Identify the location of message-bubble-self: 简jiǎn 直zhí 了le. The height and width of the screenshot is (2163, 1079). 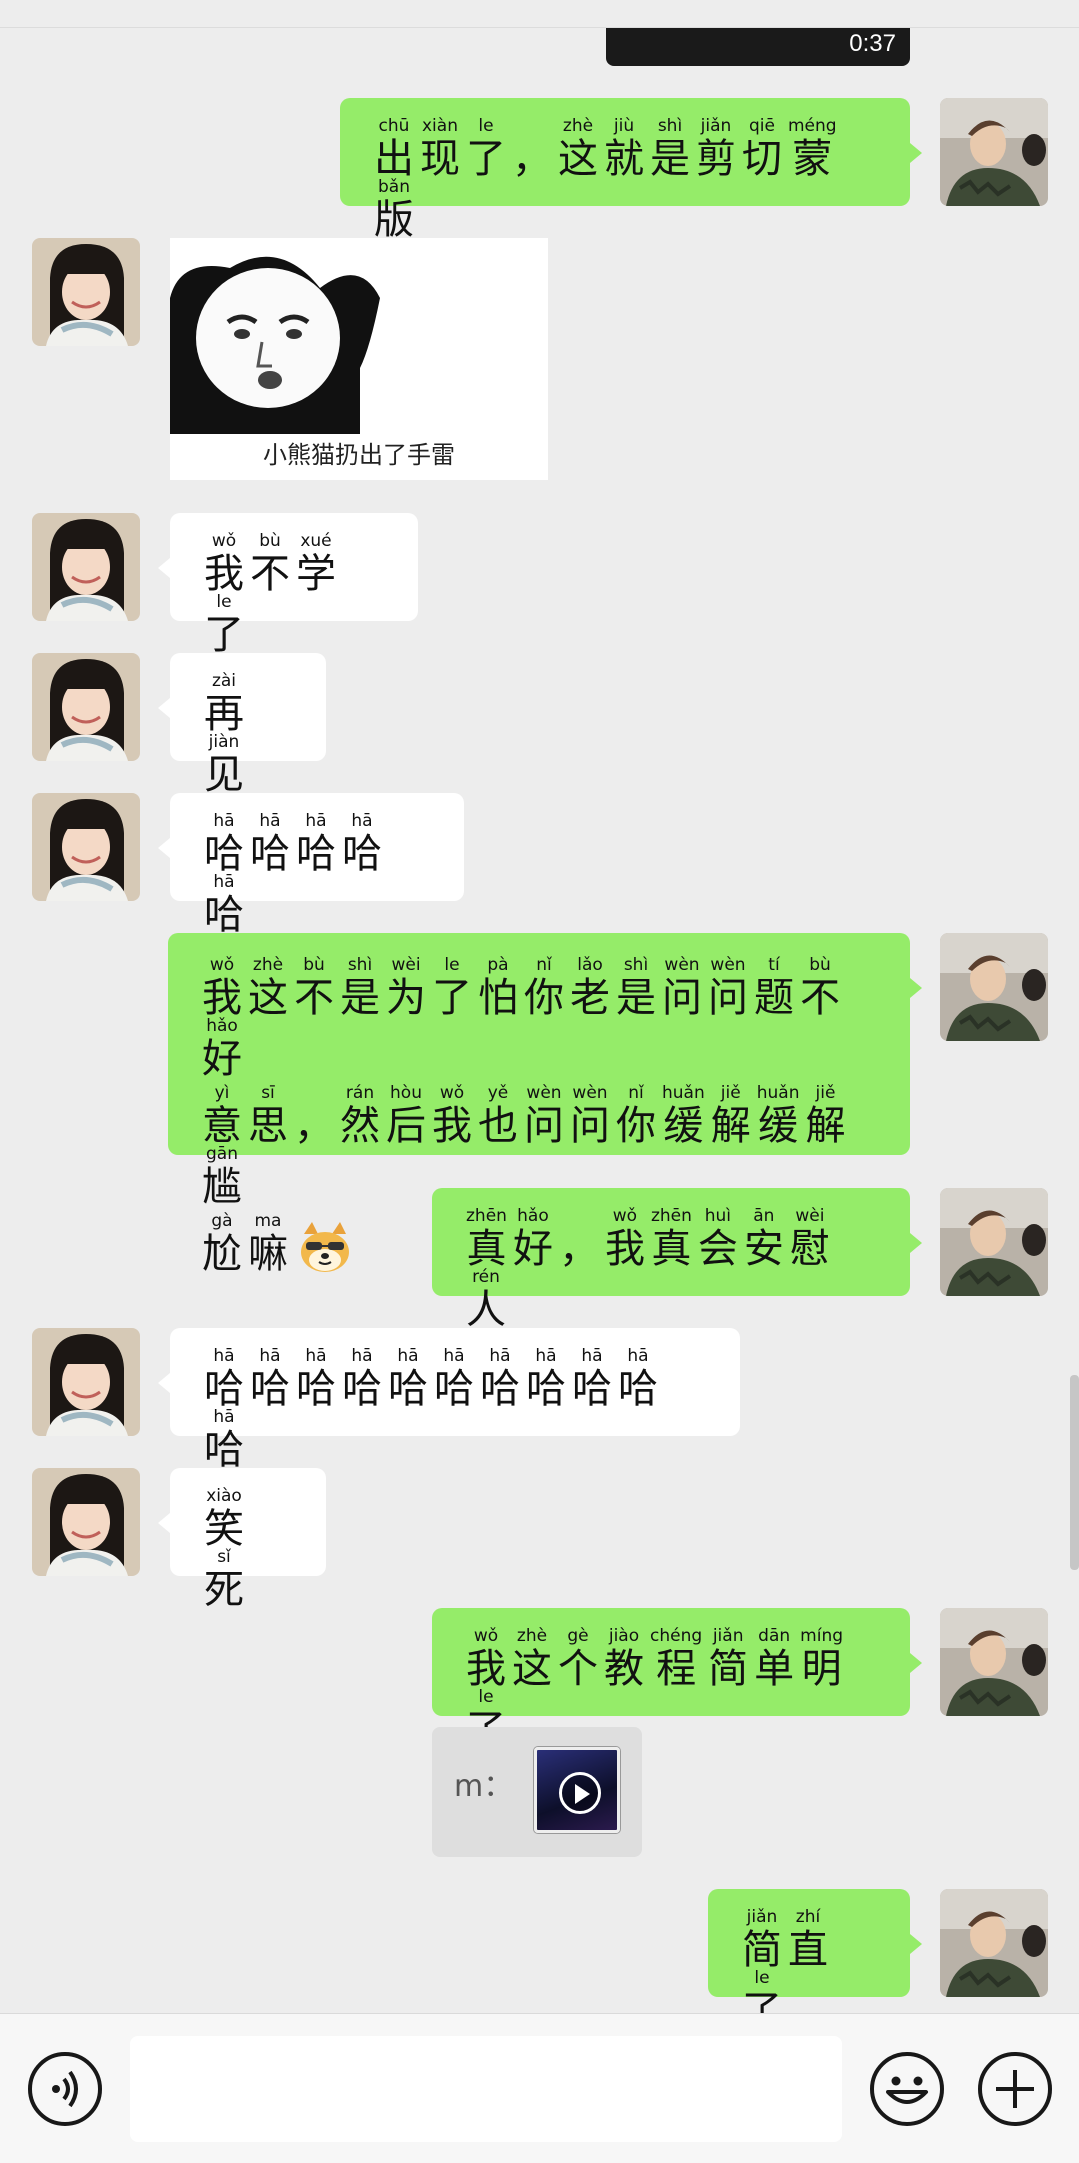
(809, 1960).